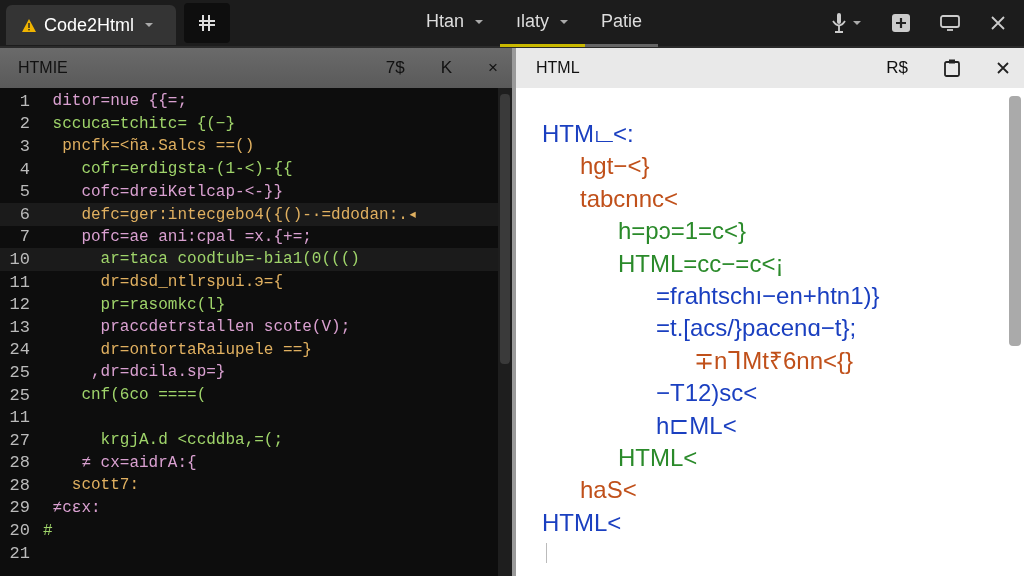 This screenshot has height=576, width=1024. What do you see at coordinates (48, 530) in the screenshot?
I see `code-line: #` at bounding box center [48, 530].